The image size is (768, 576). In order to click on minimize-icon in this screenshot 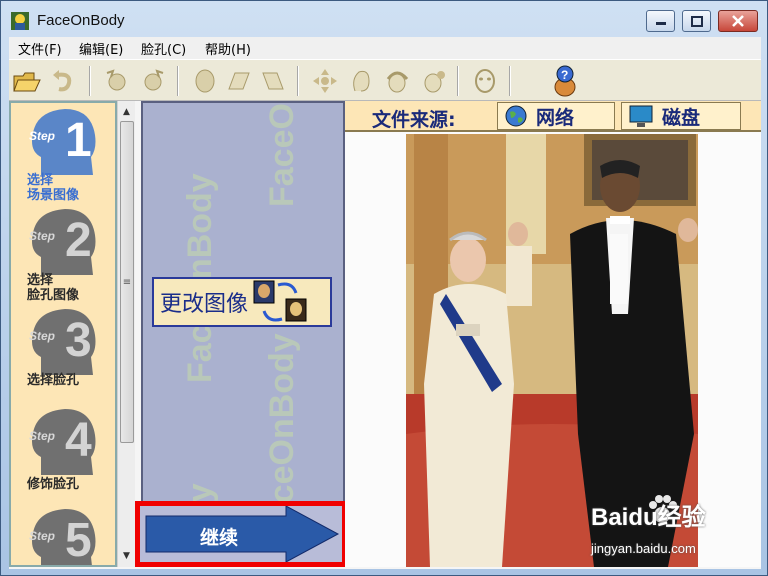, I will do `click(660, 23)`.